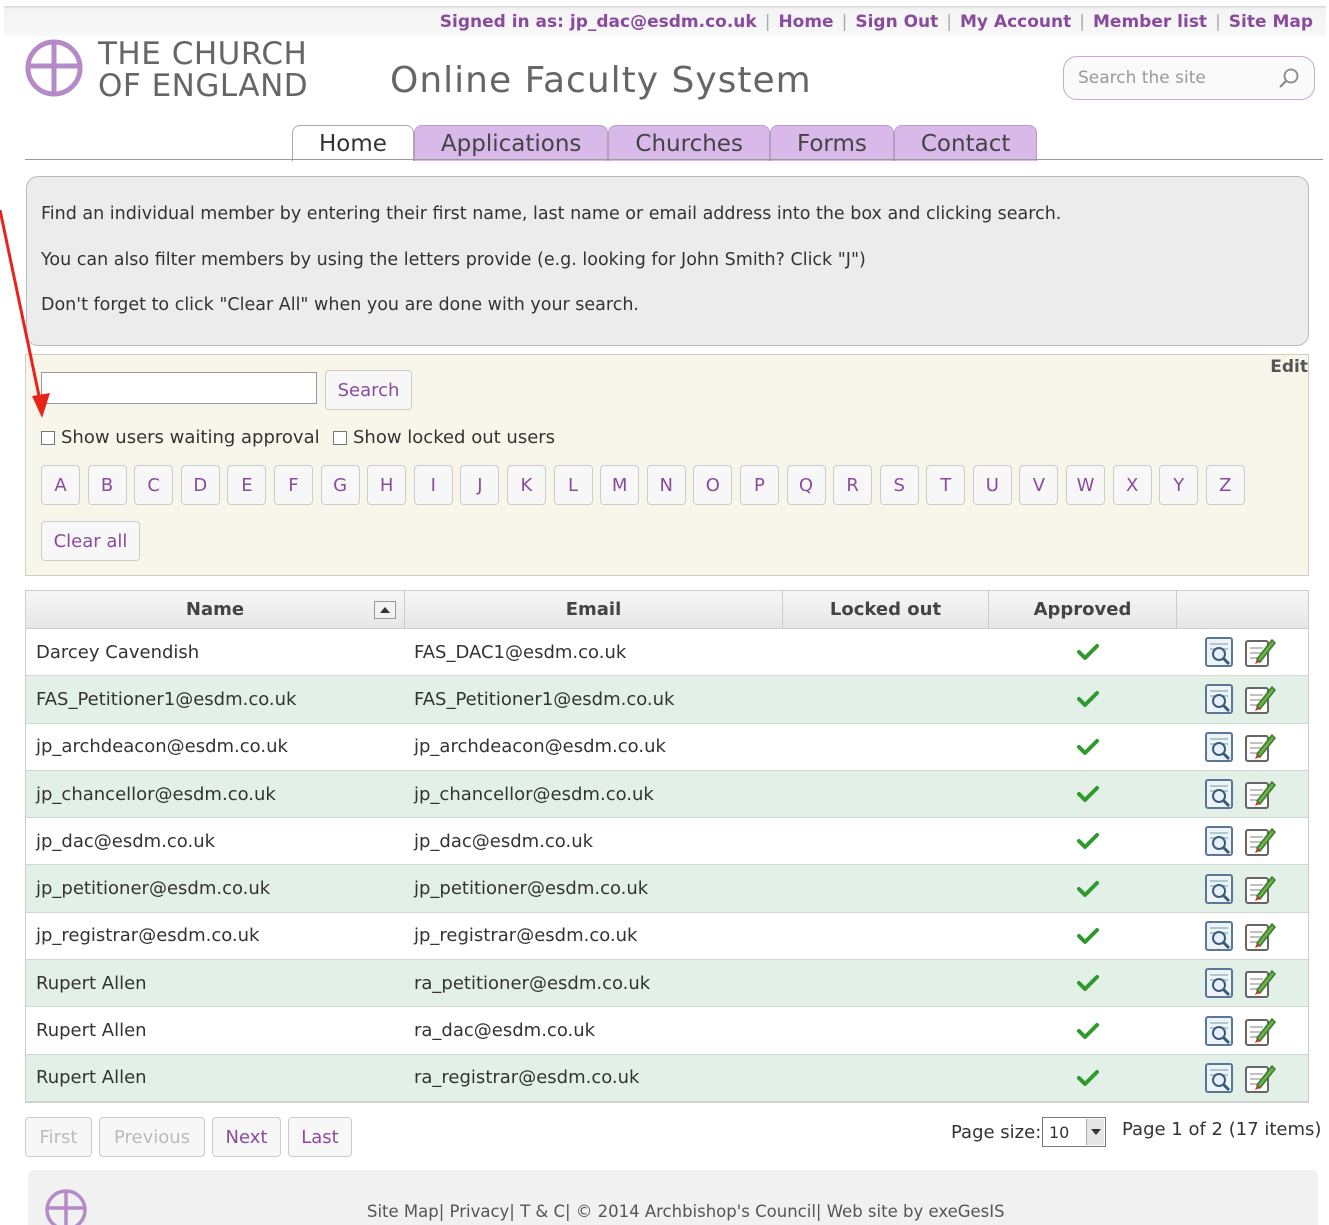 Image resolution: width=1329 pixels, height=1225 pixels. I want to click on search-icon, so click(1289, 78).